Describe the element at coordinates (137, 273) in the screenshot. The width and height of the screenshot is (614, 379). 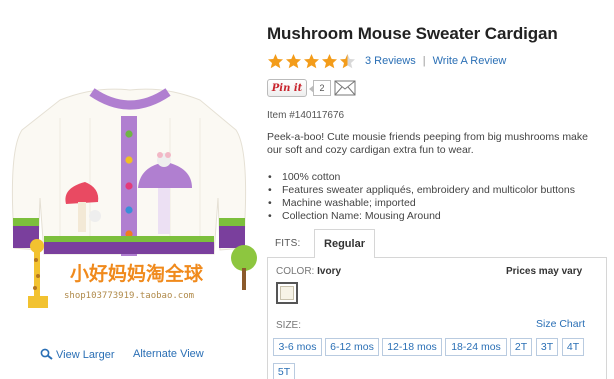
I see `watermark-chinese-text: 小好妈妈淘全球` at that location.